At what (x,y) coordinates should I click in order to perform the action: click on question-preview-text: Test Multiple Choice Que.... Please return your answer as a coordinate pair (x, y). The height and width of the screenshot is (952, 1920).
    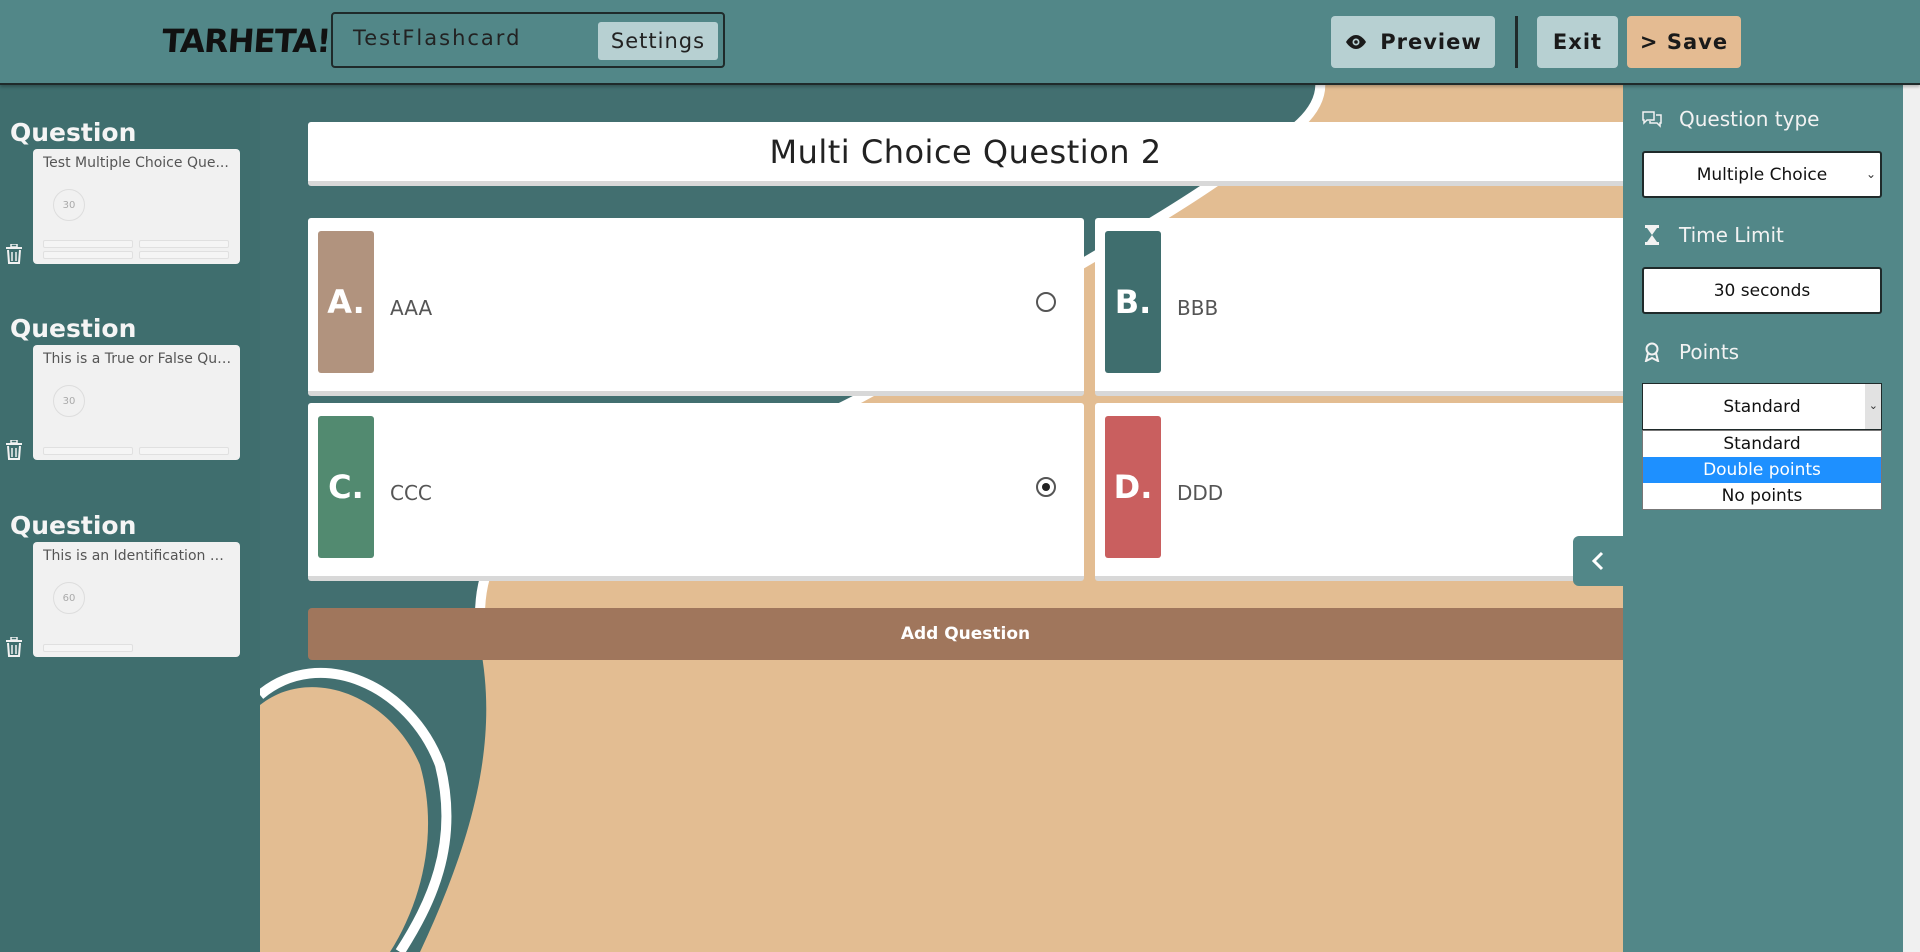
    Looking at the image, I should click on (136, 163).